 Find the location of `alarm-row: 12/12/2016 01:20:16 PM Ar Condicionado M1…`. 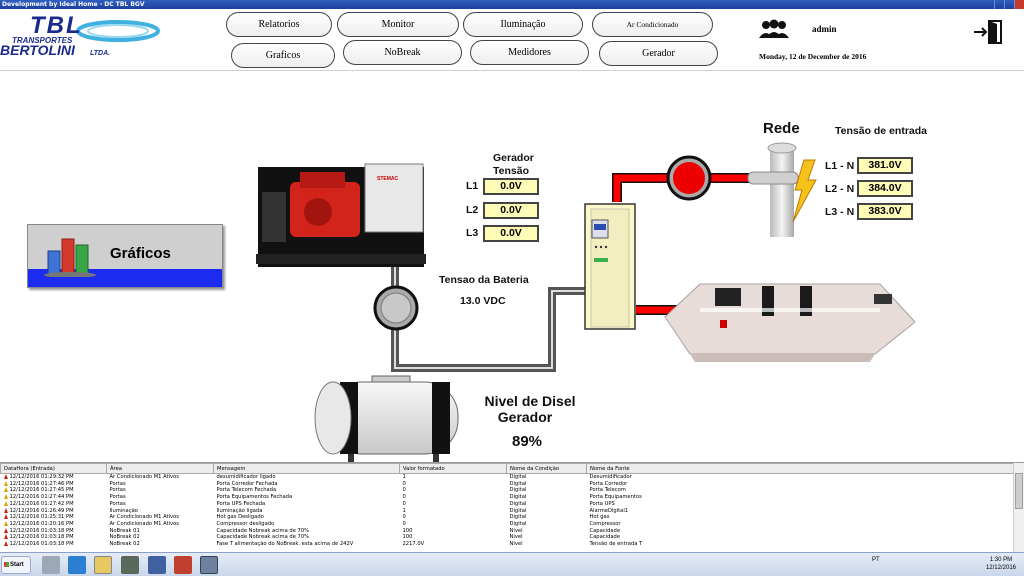

alarm-row: 12/12/2016 01:20:16 PM Ar Condicionado M1… is located at coordinates (507, 524).